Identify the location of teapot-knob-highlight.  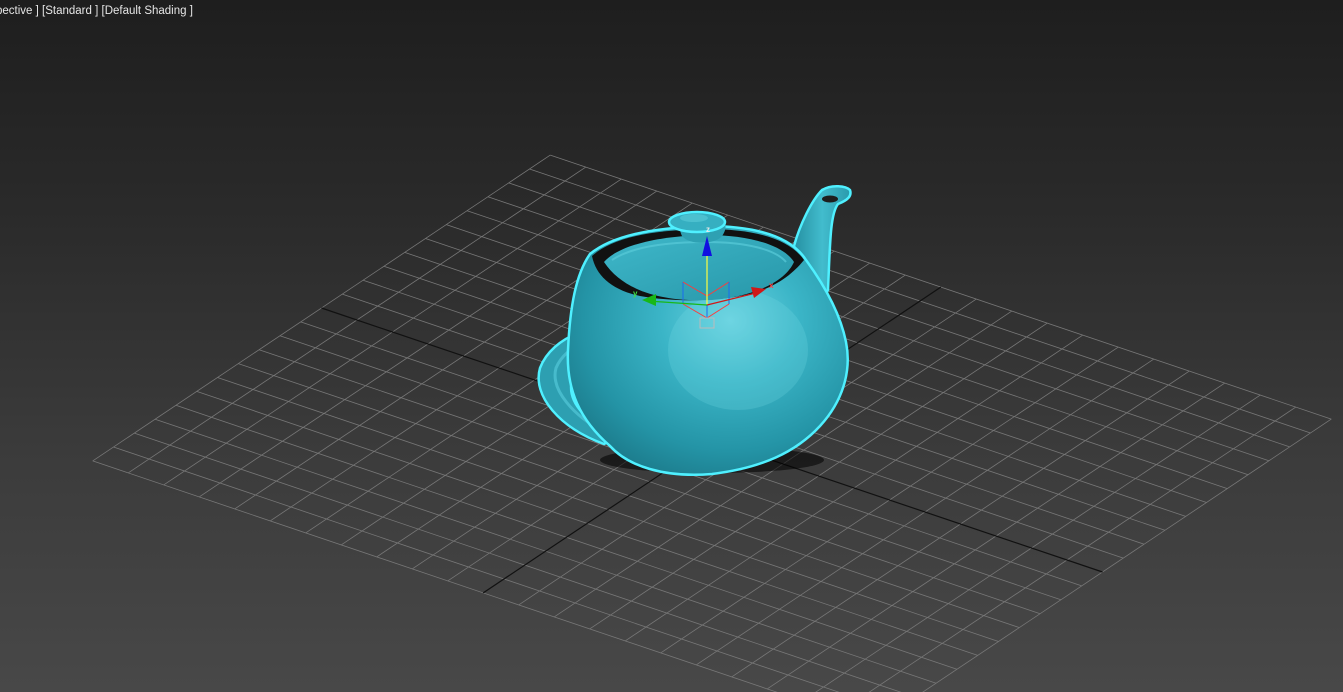
(694, 218).